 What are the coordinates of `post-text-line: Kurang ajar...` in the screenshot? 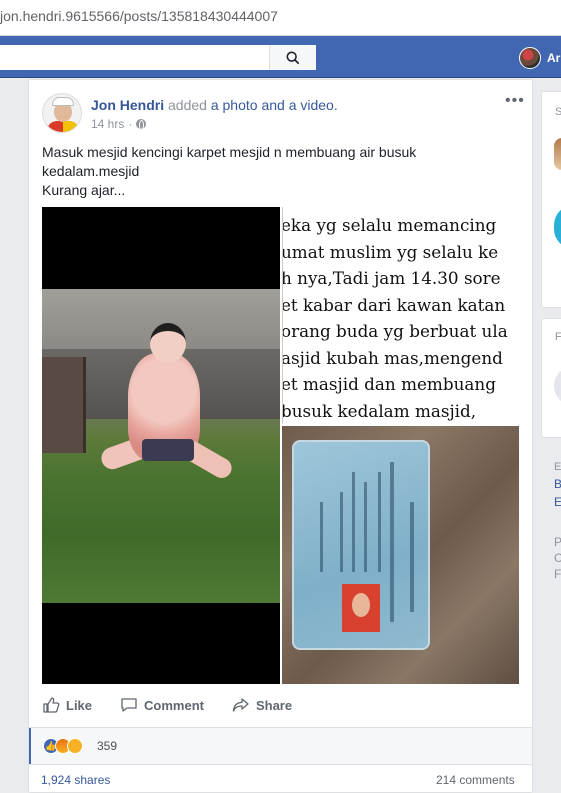 It's located at (84, 190).